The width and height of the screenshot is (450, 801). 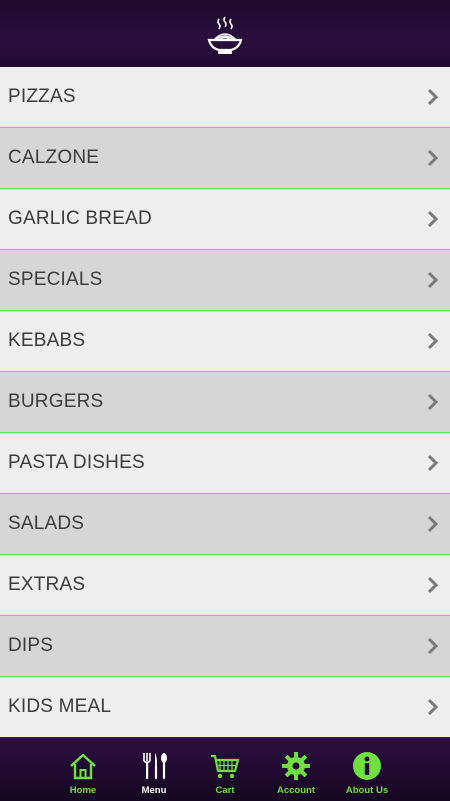 I want to click on cart-icon, so click(x=225, y=766).